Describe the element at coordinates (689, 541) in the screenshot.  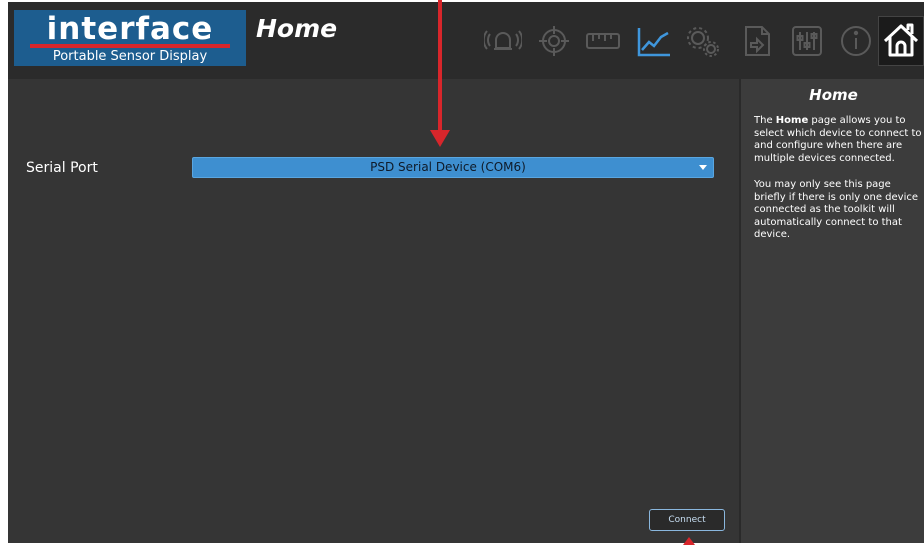
I see `annotation-arrow-head-bottom` at that location.